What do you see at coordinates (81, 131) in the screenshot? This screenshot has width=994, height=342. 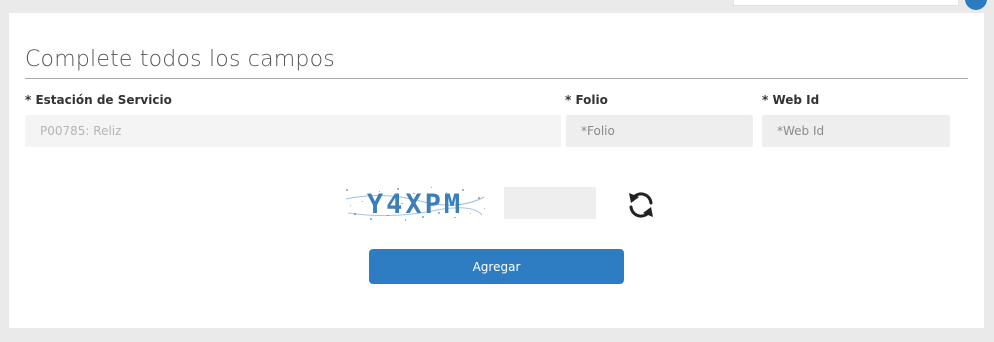 I see `station-value: P00785: Reliz` at bounding box center [81, 131].